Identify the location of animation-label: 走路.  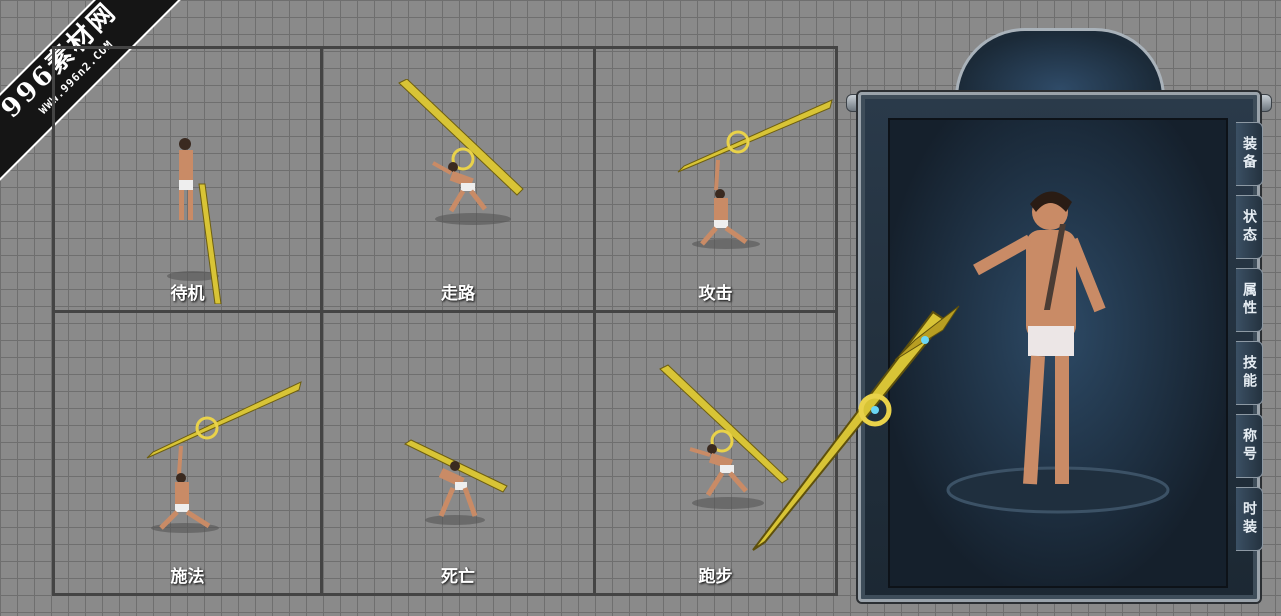
(458, 294).